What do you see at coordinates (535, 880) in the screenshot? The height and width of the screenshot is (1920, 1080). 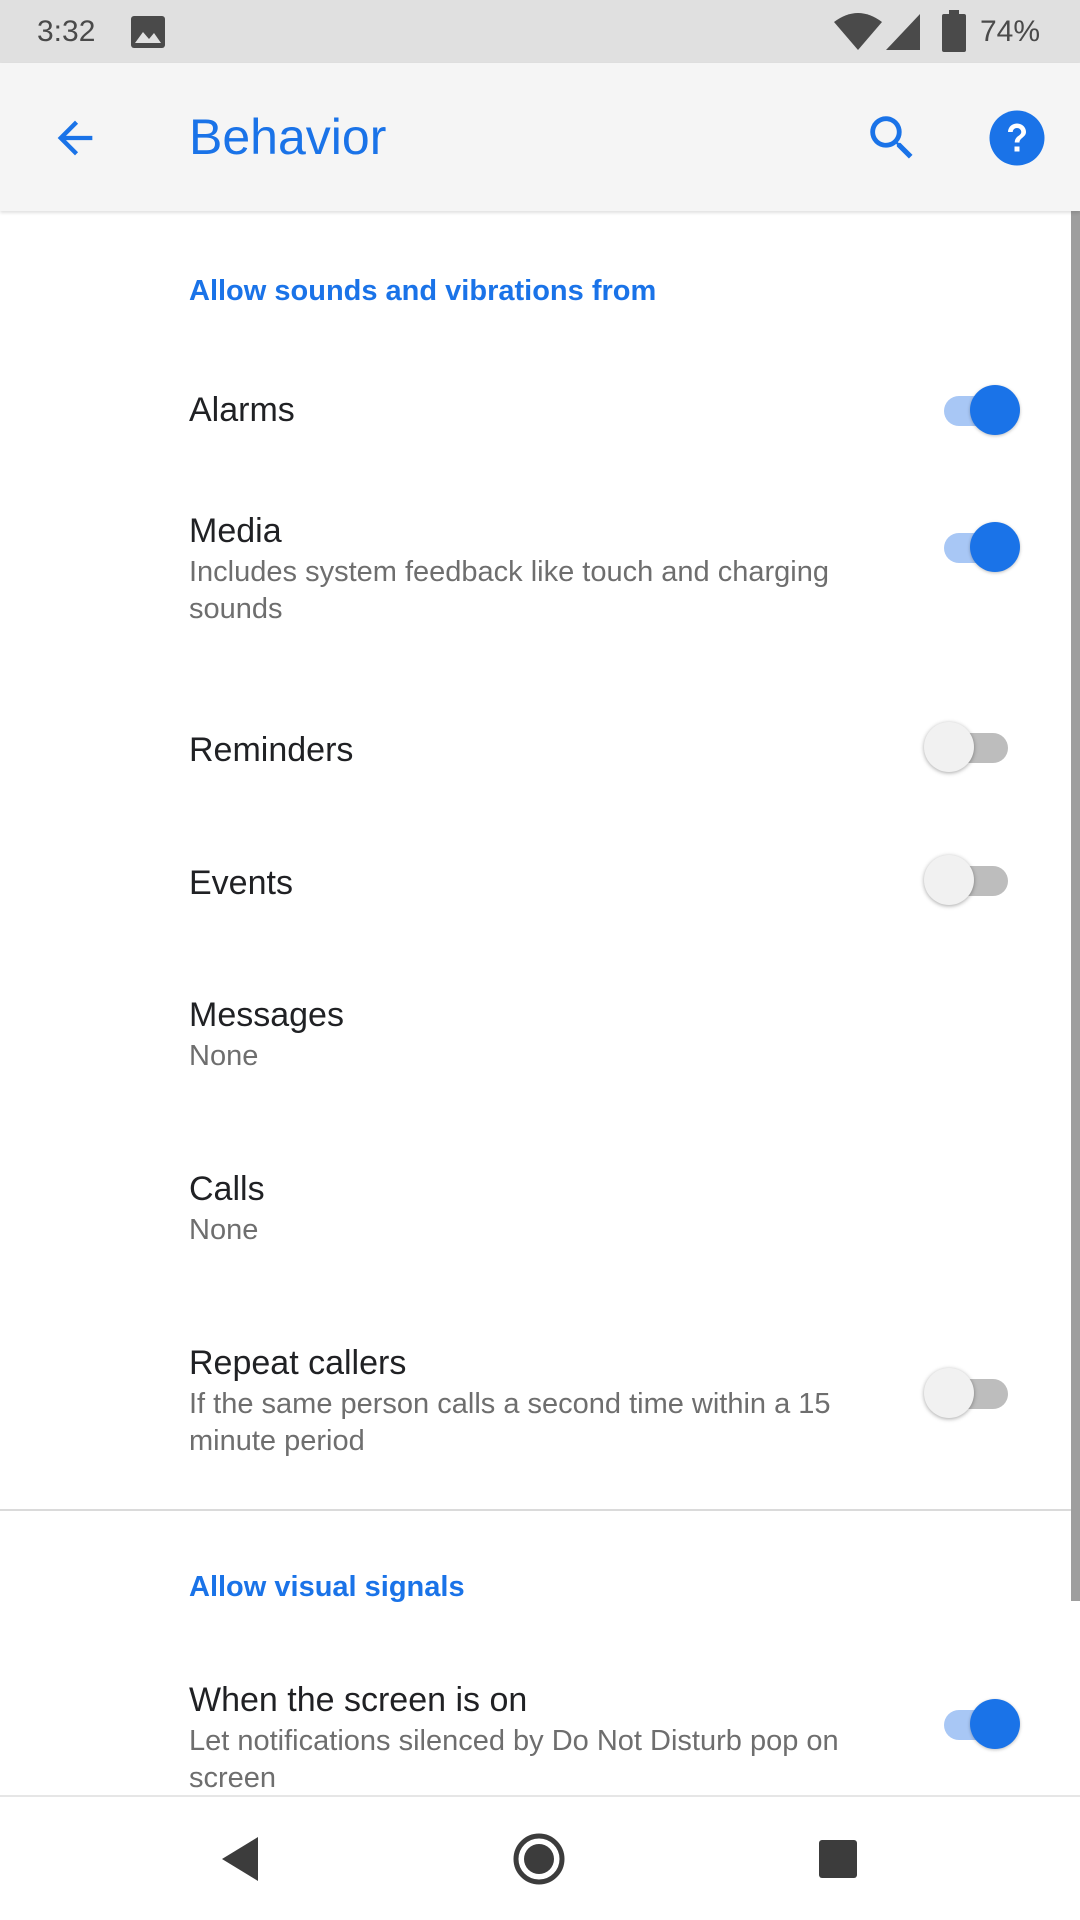 I see `setting-row-events: Events` at bounding box center [535, 880].